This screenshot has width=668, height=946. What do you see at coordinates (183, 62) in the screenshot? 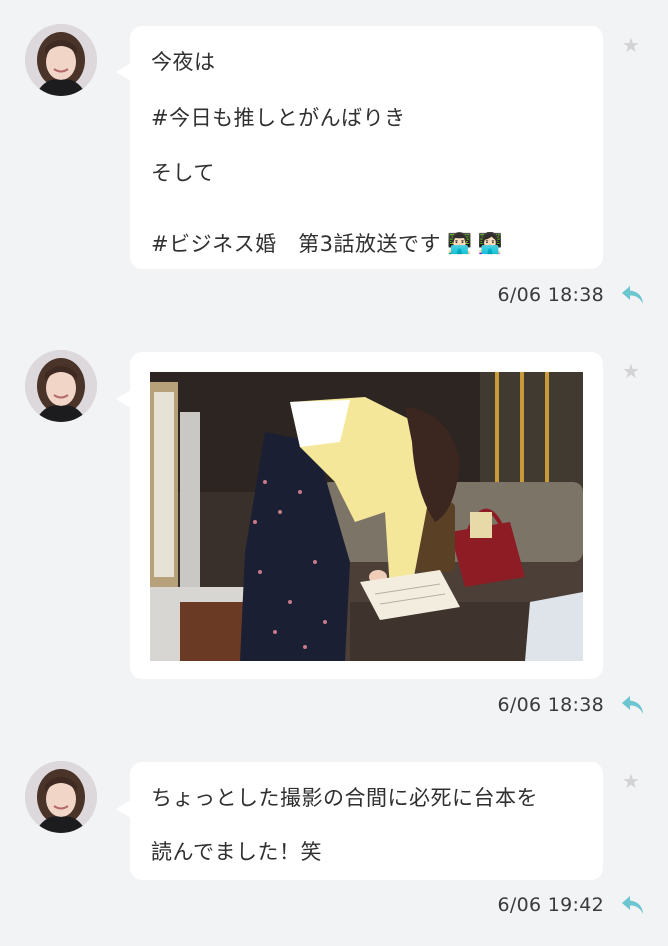
I see `message-text-line: 今夜は` at bounding box center [183, 62].